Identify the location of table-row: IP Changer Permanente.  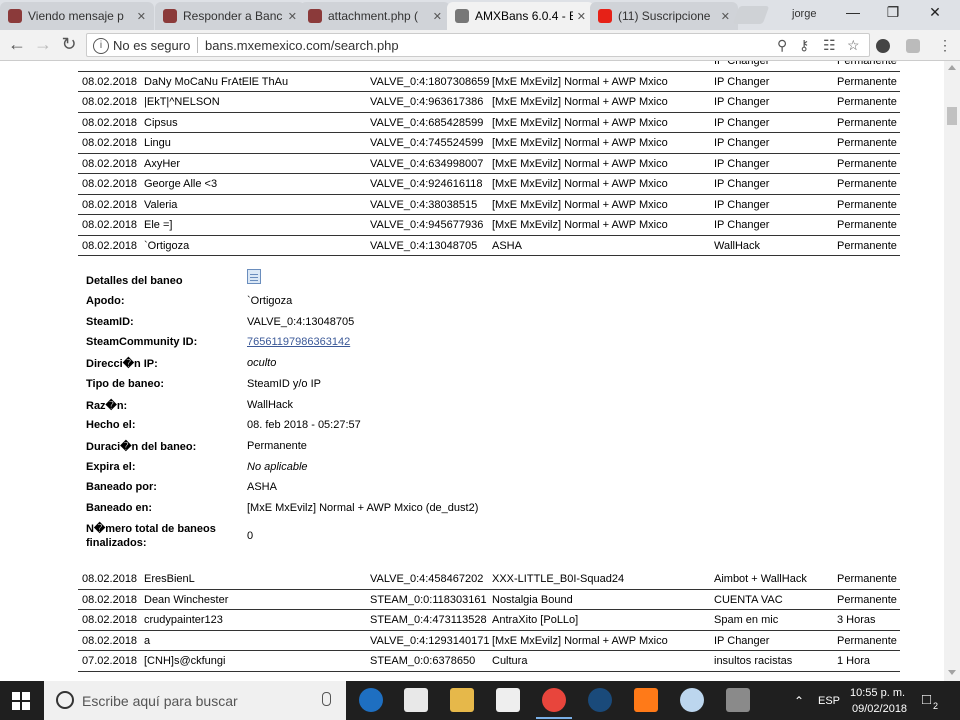
(489, 66).